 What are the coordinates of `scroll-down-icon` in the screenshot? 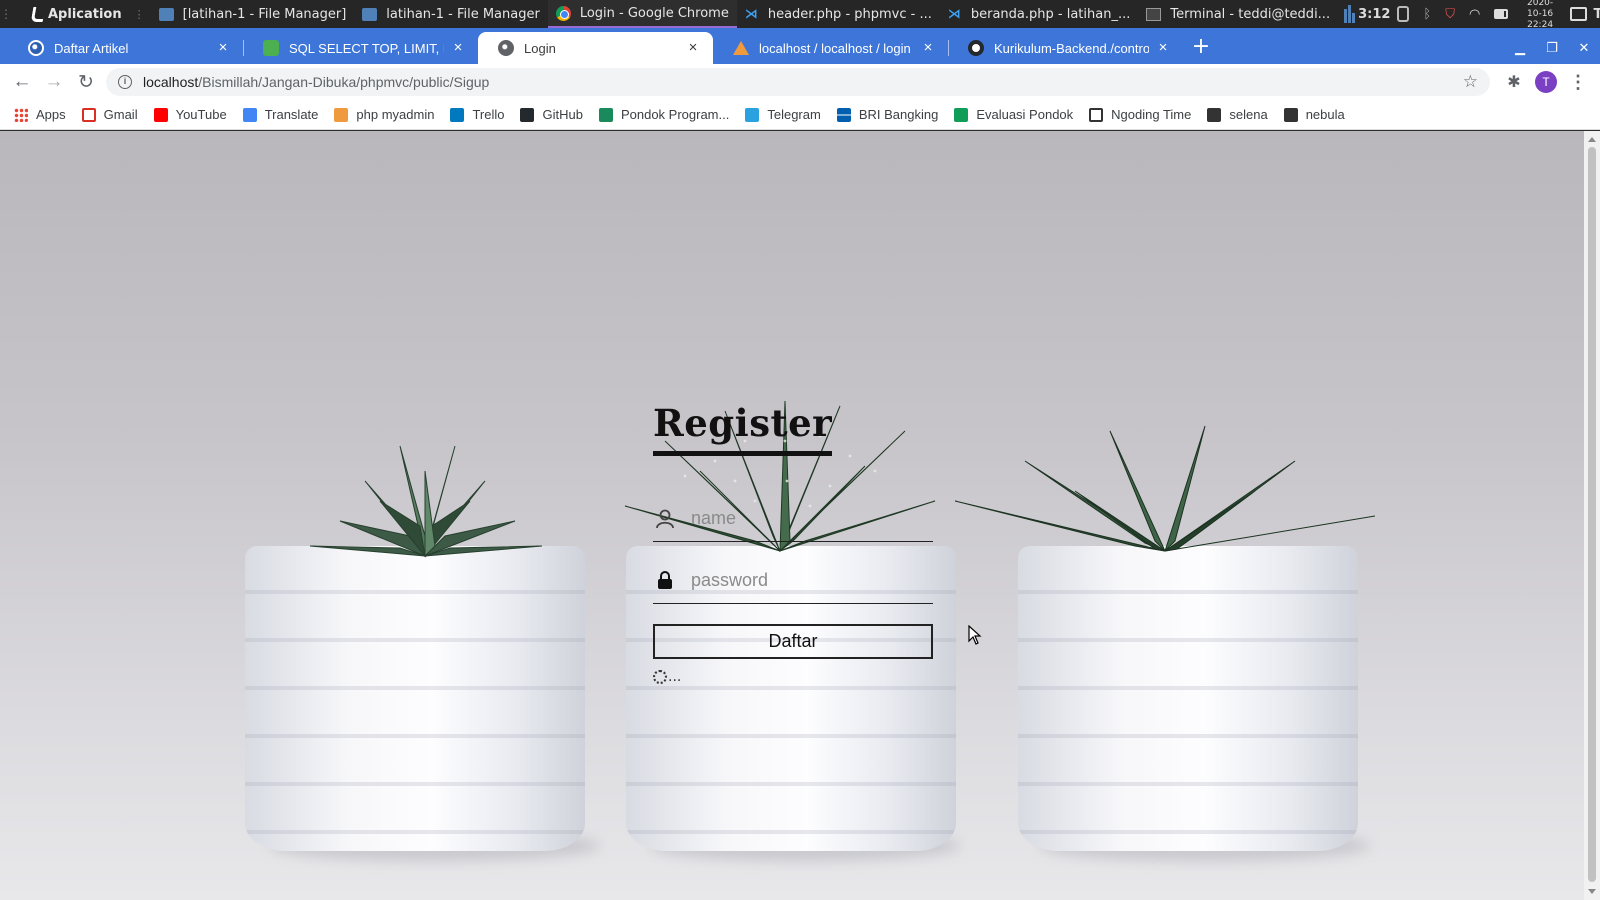 It's located at (1592, 891).